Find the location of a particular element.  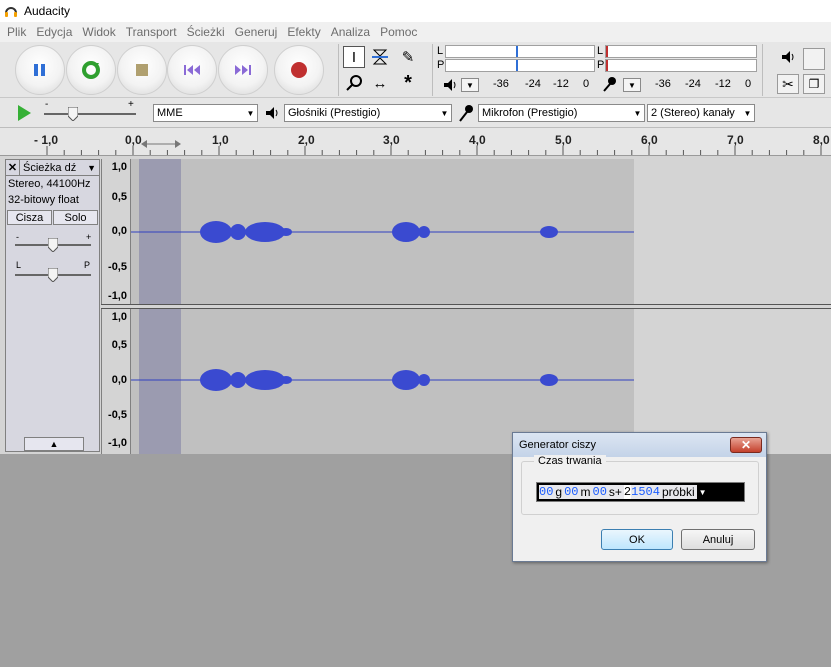

play-at-speed-icon is located at coordinates (24, 113).